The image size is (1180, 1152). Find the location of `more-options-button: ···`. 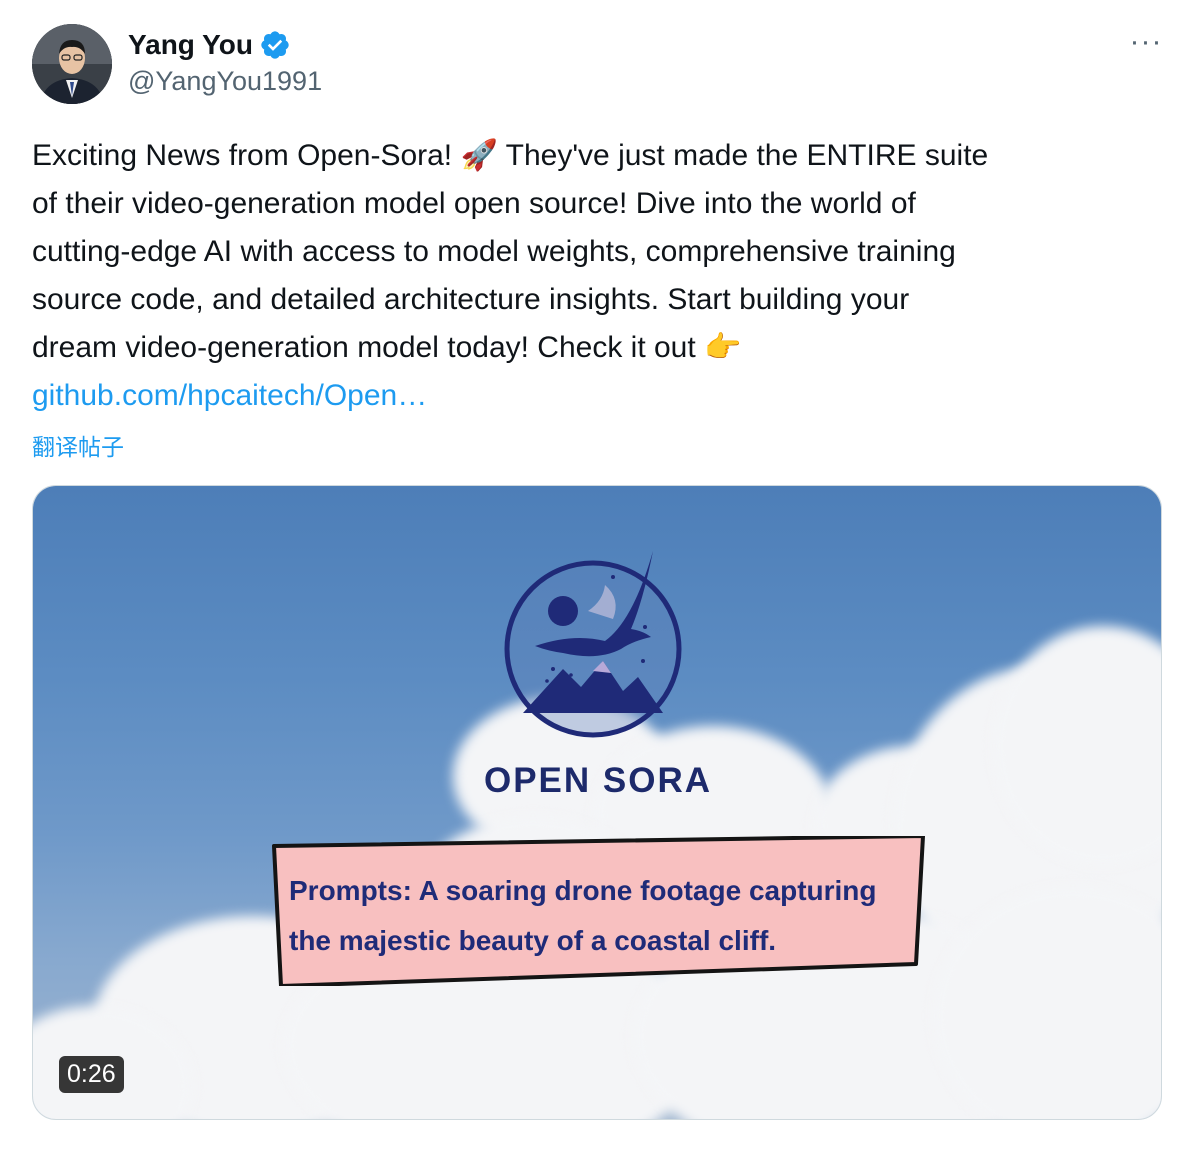

more-options-button: ··· is located at coordinates (1146, 41).